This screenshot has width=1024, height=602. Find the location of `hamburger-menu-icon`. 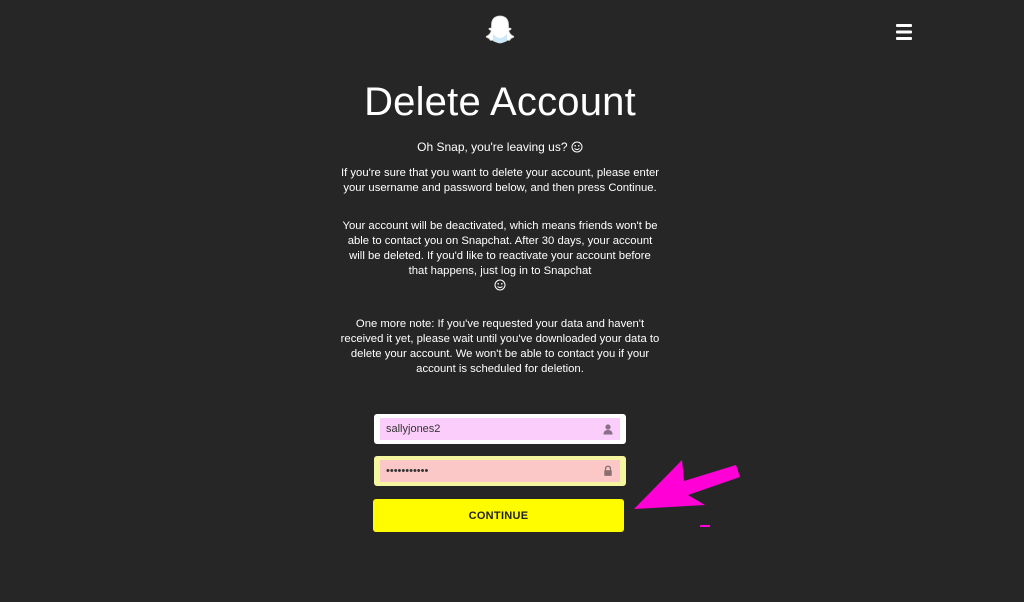

hamburger-menu-icon is located at coordinates (904, 32).